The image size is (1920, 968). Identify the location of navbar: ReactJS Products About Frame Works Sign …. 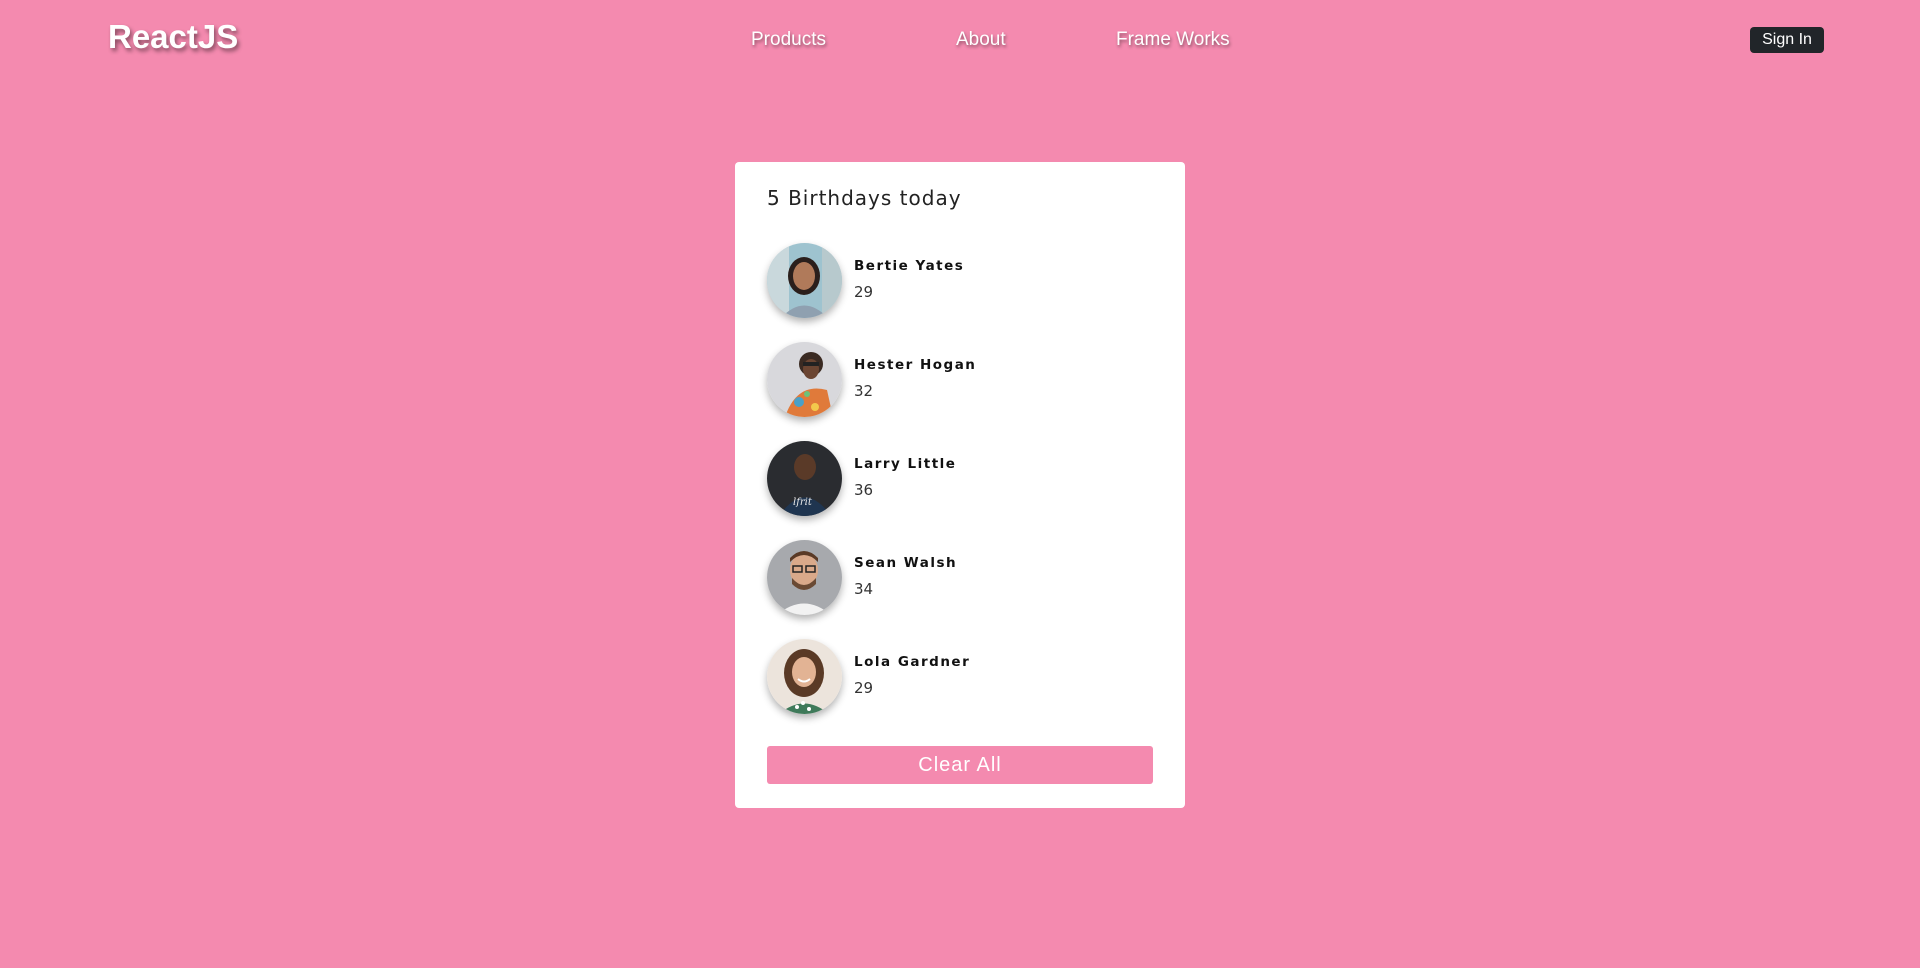
(960, 40).